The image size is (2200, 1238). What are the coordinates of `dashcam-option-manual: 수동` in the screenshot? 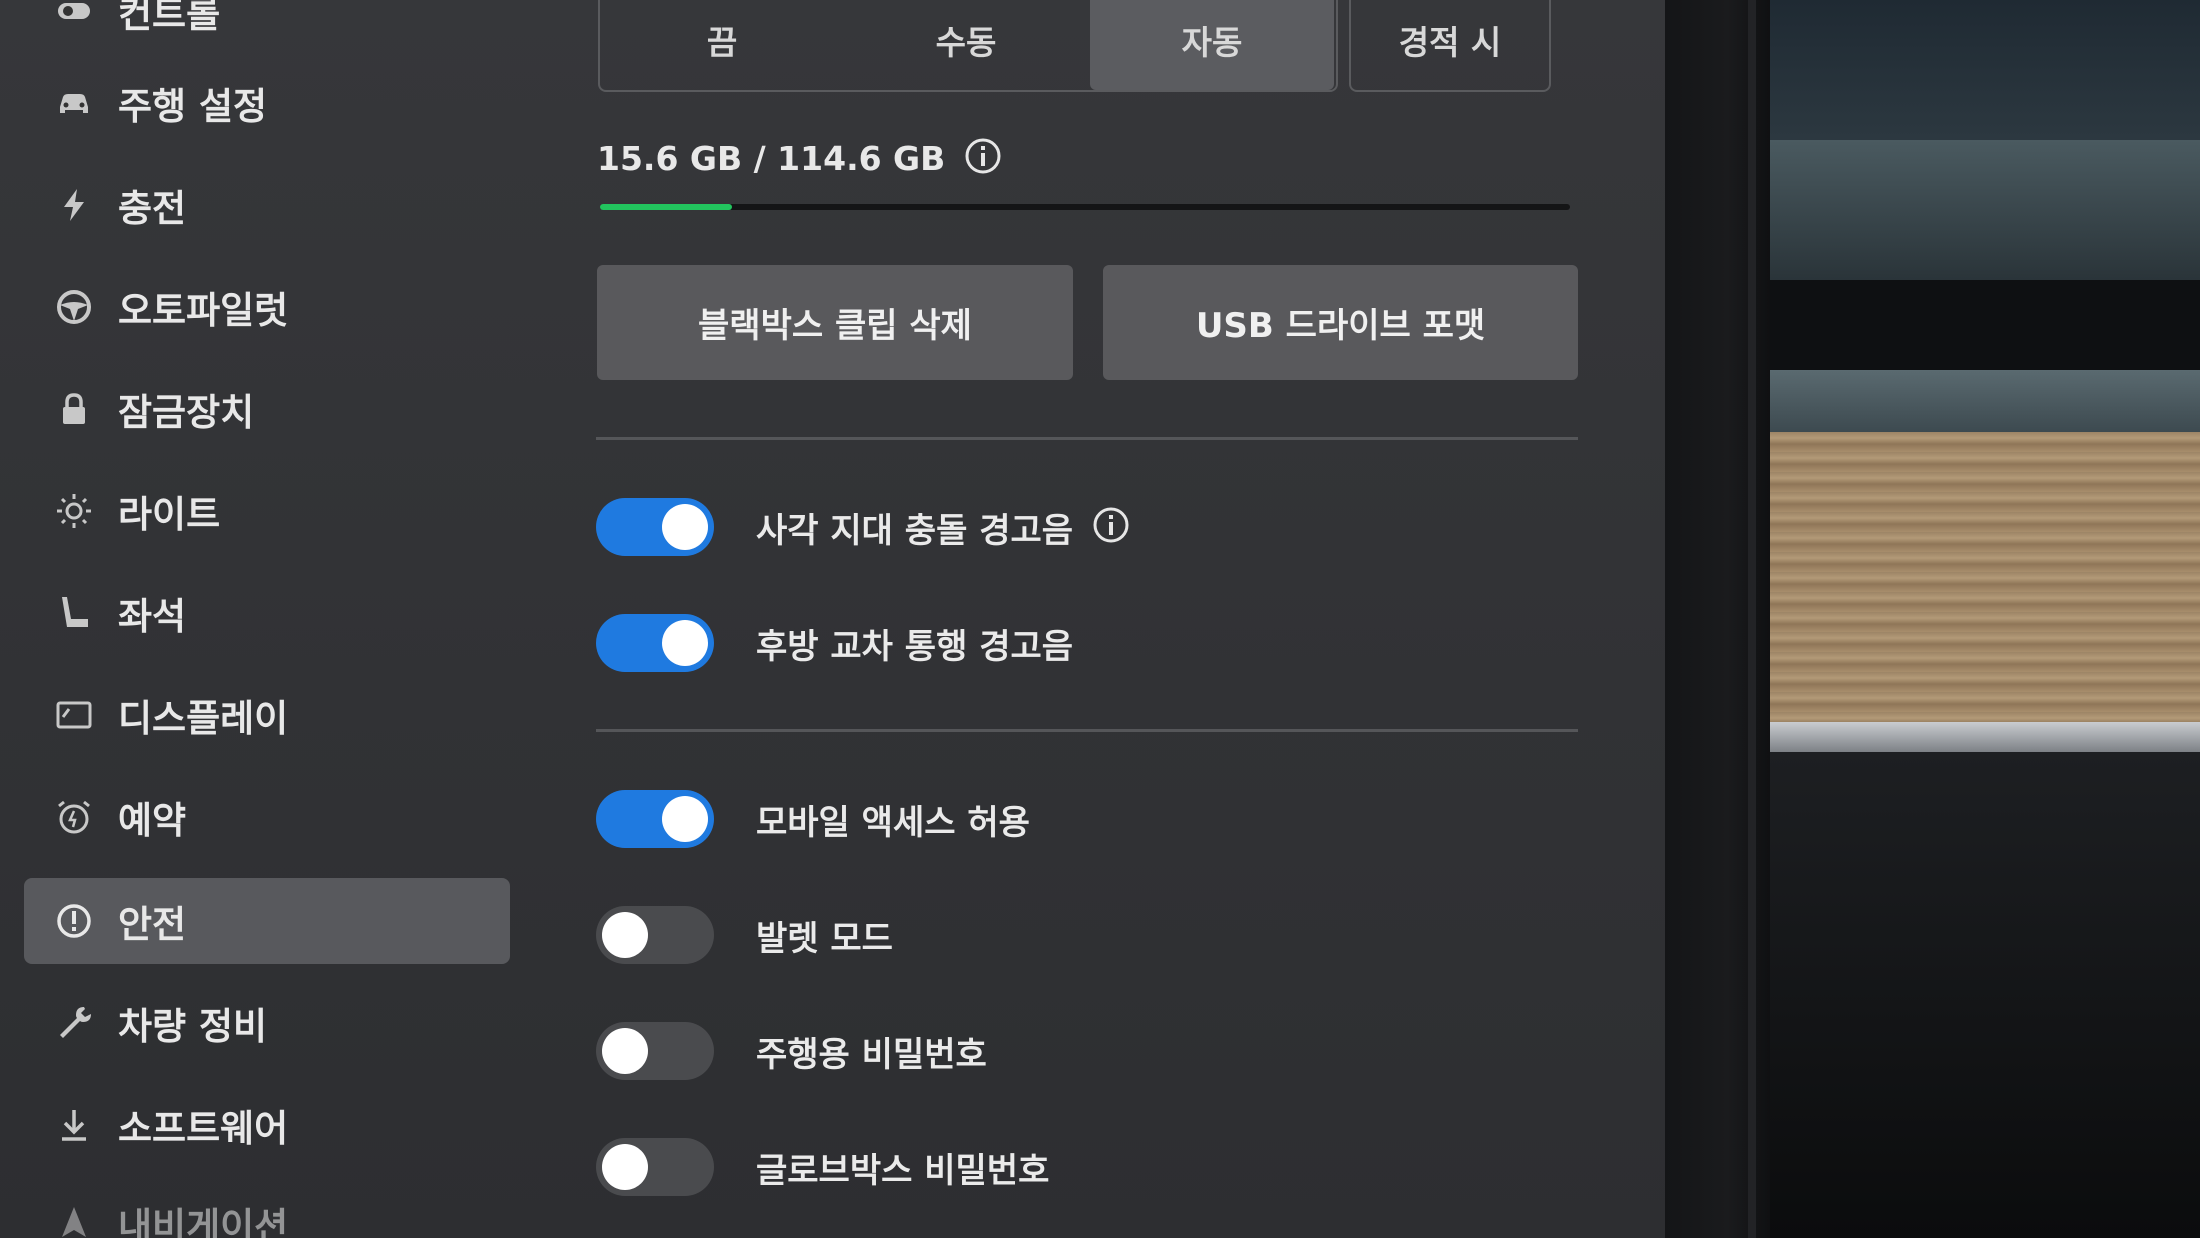 It's located at (966, 45).